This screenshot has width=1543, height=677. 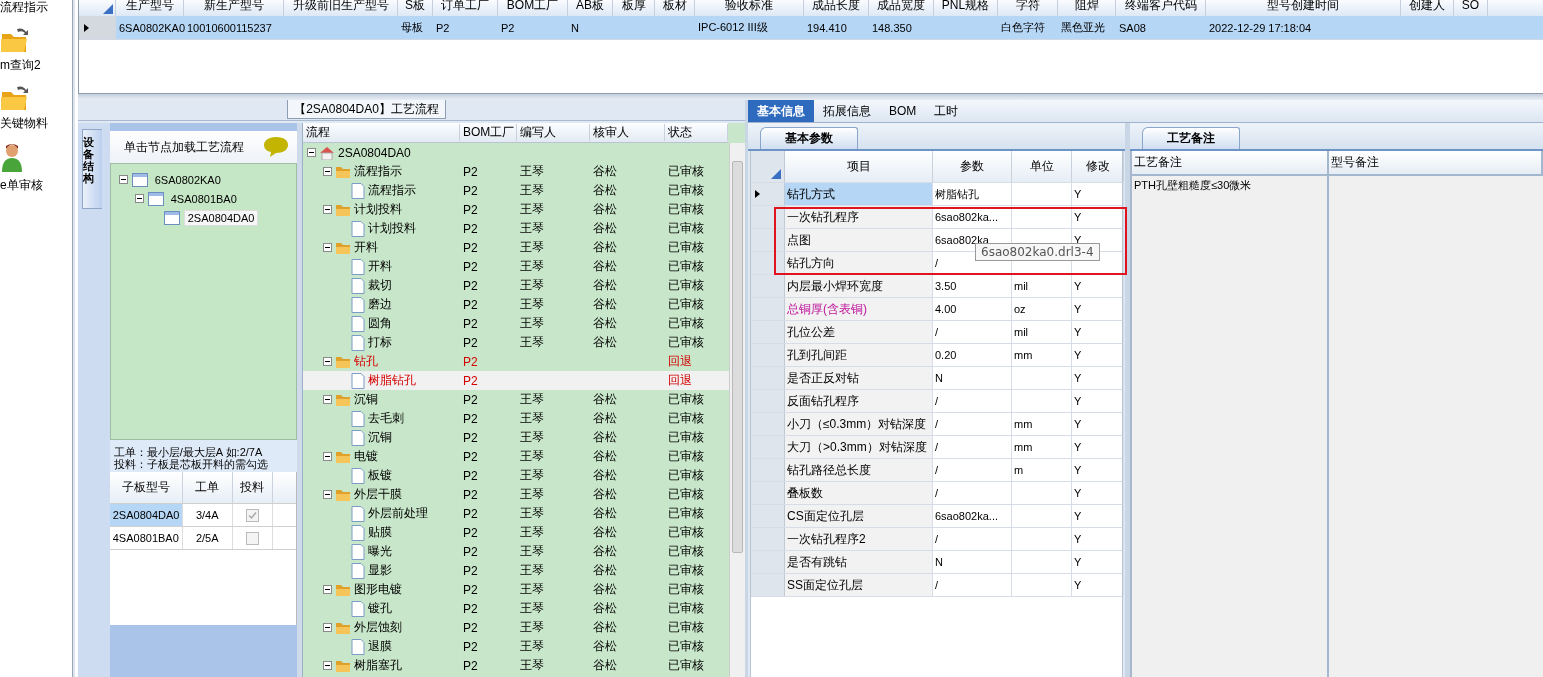 What do you see at coordinates (146, 538) in the screenshot?
I see `table-cell: 4SA0801BA0` at bounding box center [146, 538].